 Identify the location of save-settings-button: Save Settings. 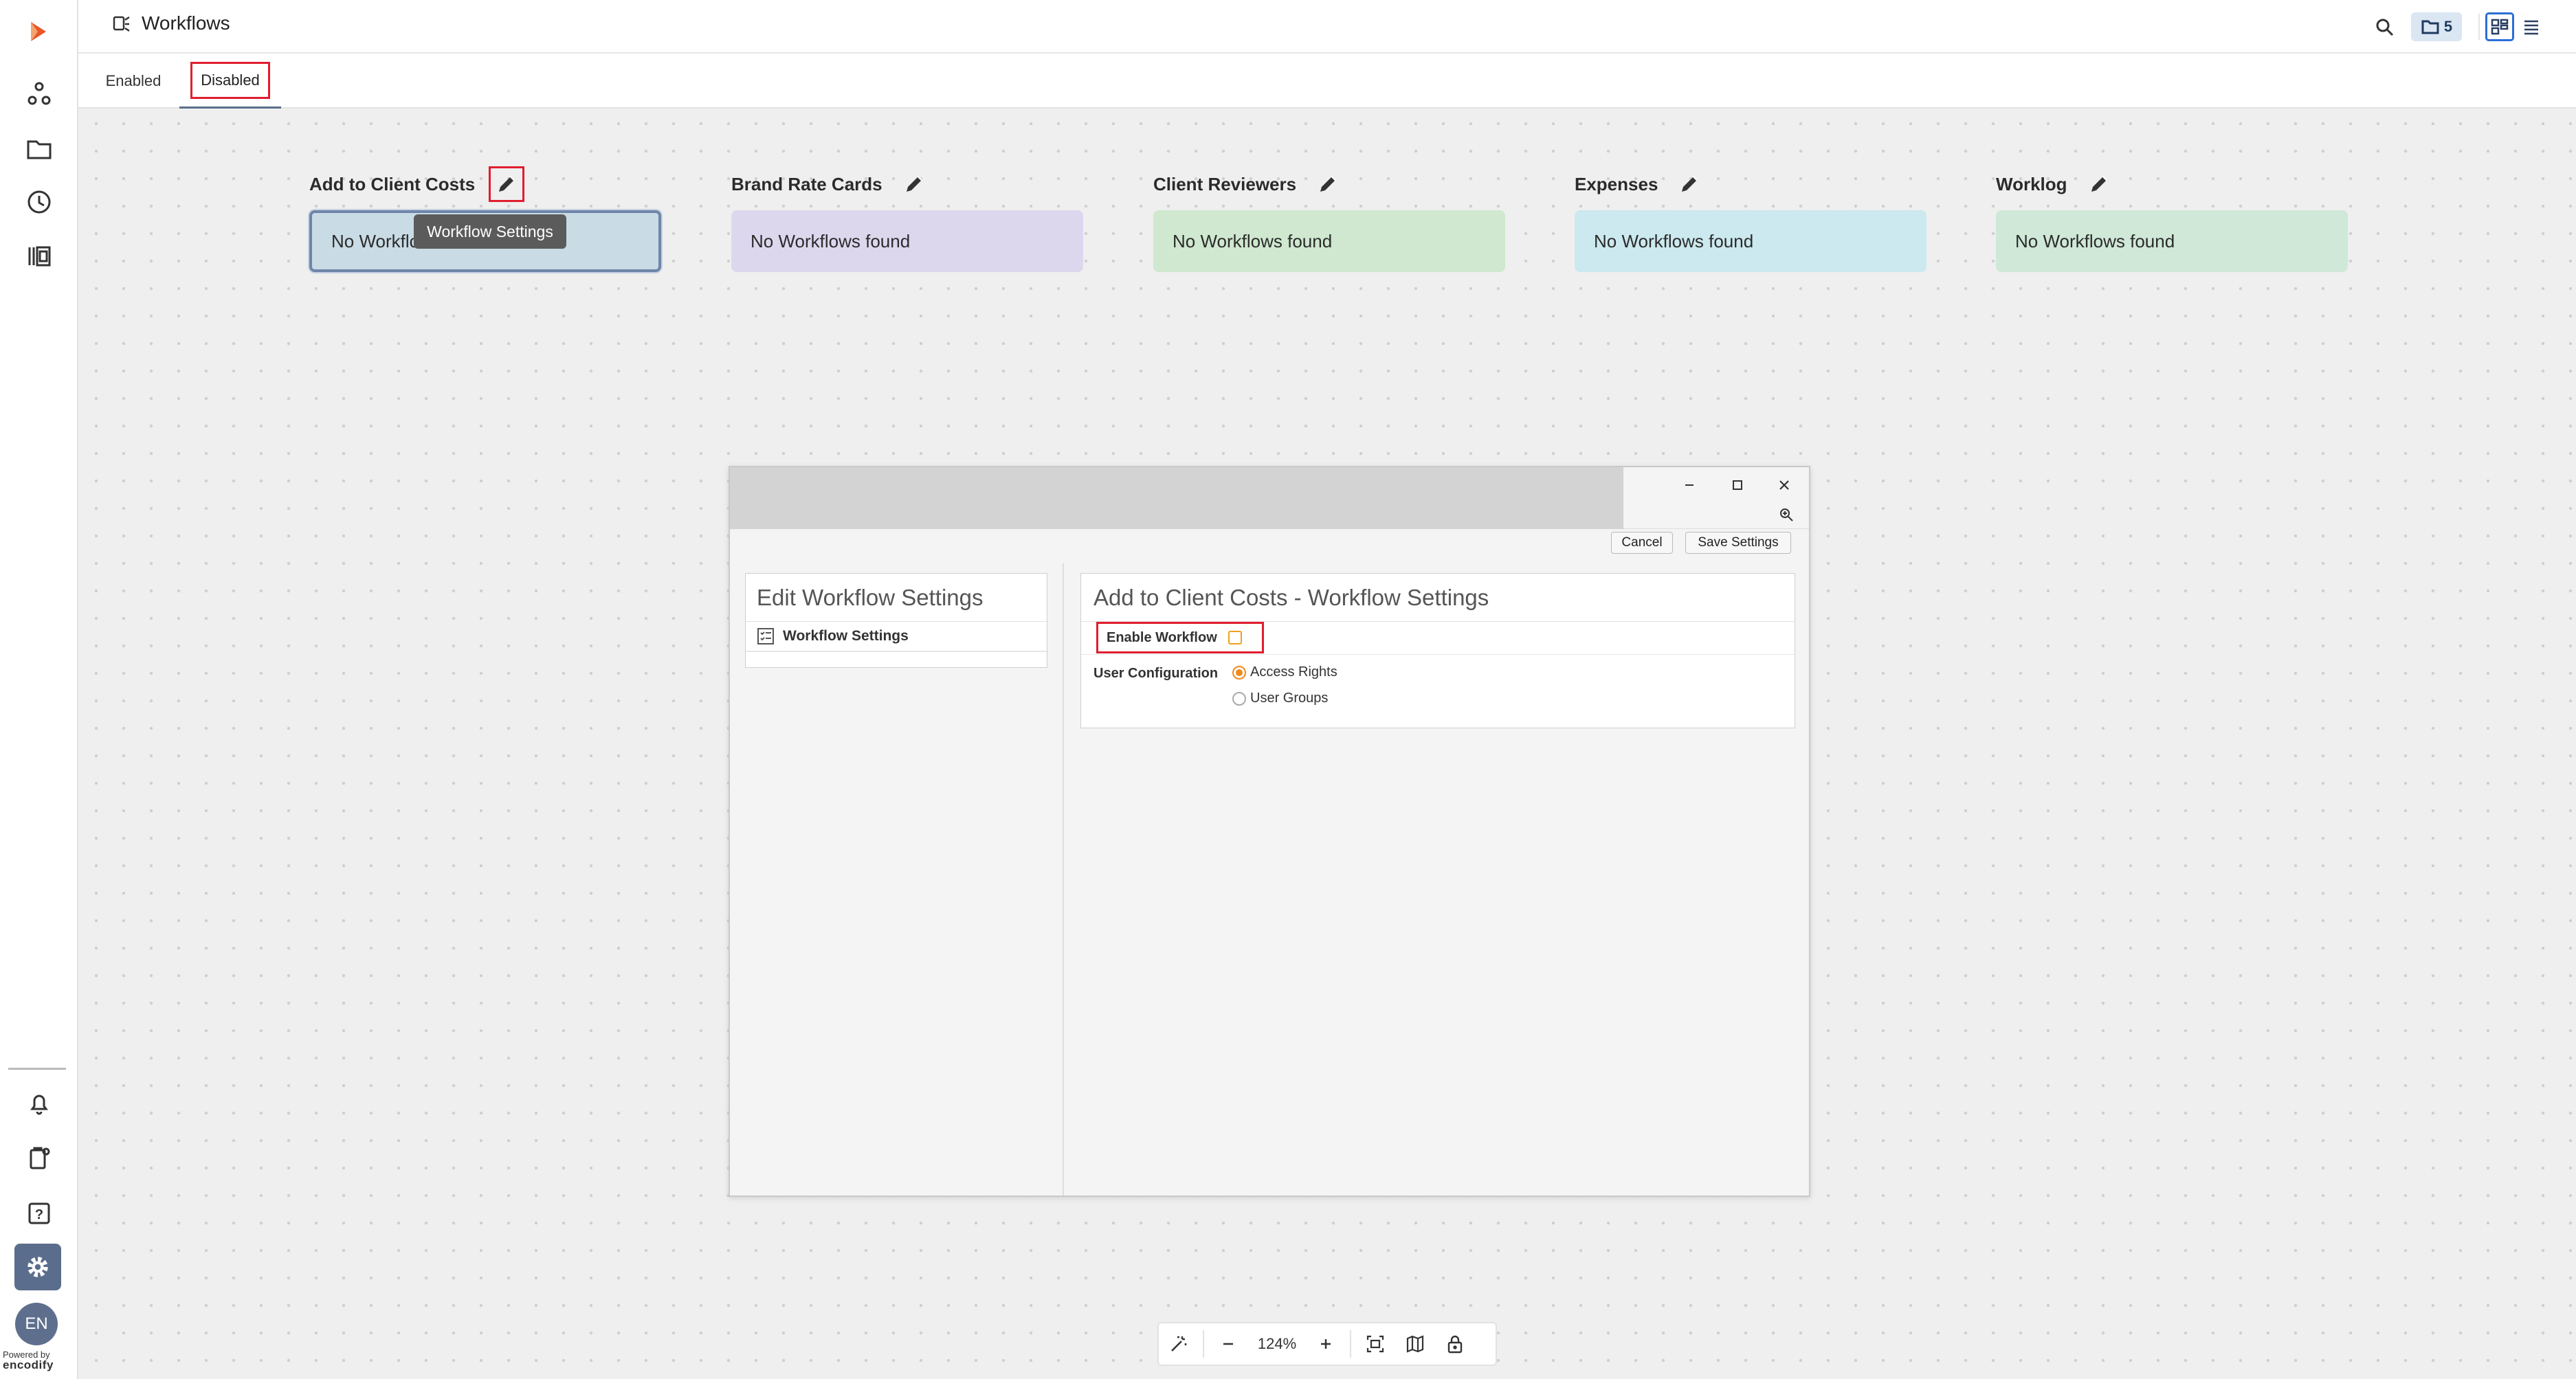
(1738, 543).